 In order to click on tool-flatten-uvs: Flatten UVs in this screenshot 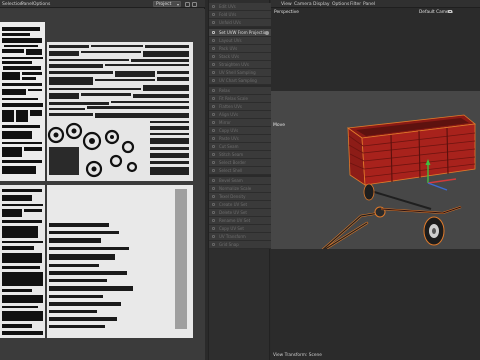, I will do `click(240, 107)`.